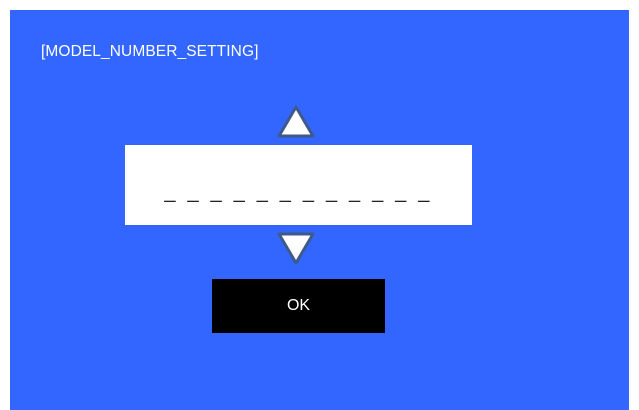 This screenshot has width=639, height=410. What do you see at coordinates (298, 191) in the screenshot?
I see `model-number-value: _ _ _ _ _ _ _ _ _ _ _ _` at bounding box center [298, 191].